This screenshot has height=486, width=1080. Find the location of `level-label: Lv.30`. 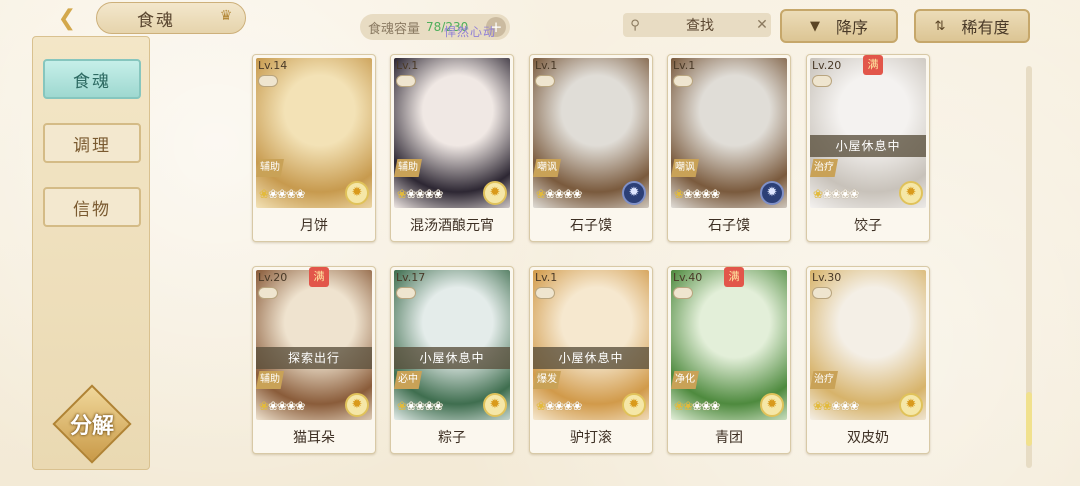

level-label: Lv.30 is located at coordinates (827, 277).